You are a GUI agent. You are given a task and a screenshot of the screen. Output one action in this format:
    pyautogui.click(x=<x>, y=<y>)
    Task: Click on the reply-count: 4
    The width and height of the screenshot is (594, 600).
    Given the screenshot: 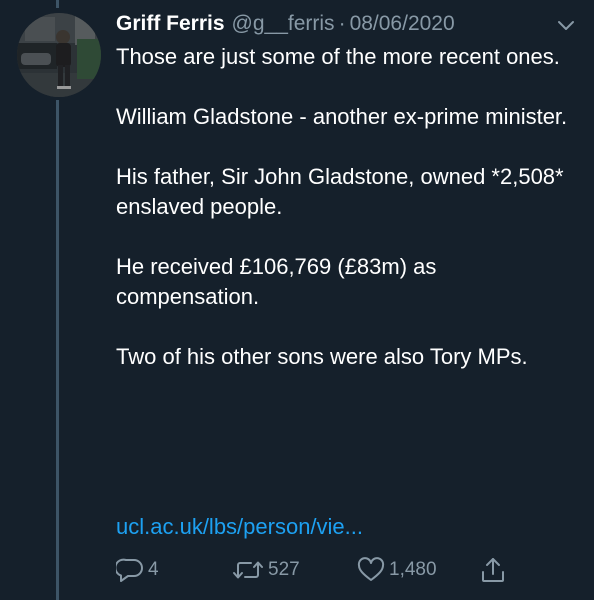 What is the action you would take?
    pyautogui.click(x=153, y=569)
    